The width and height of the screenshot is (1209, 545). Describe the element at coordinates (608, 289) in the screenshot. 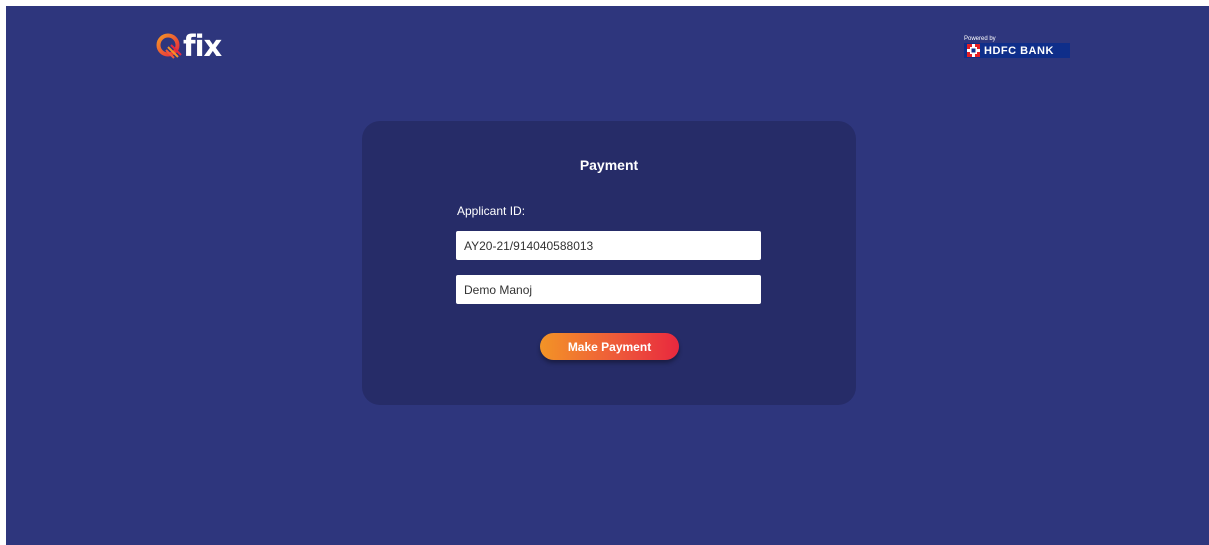

I see `applicant-name-input` at that location.